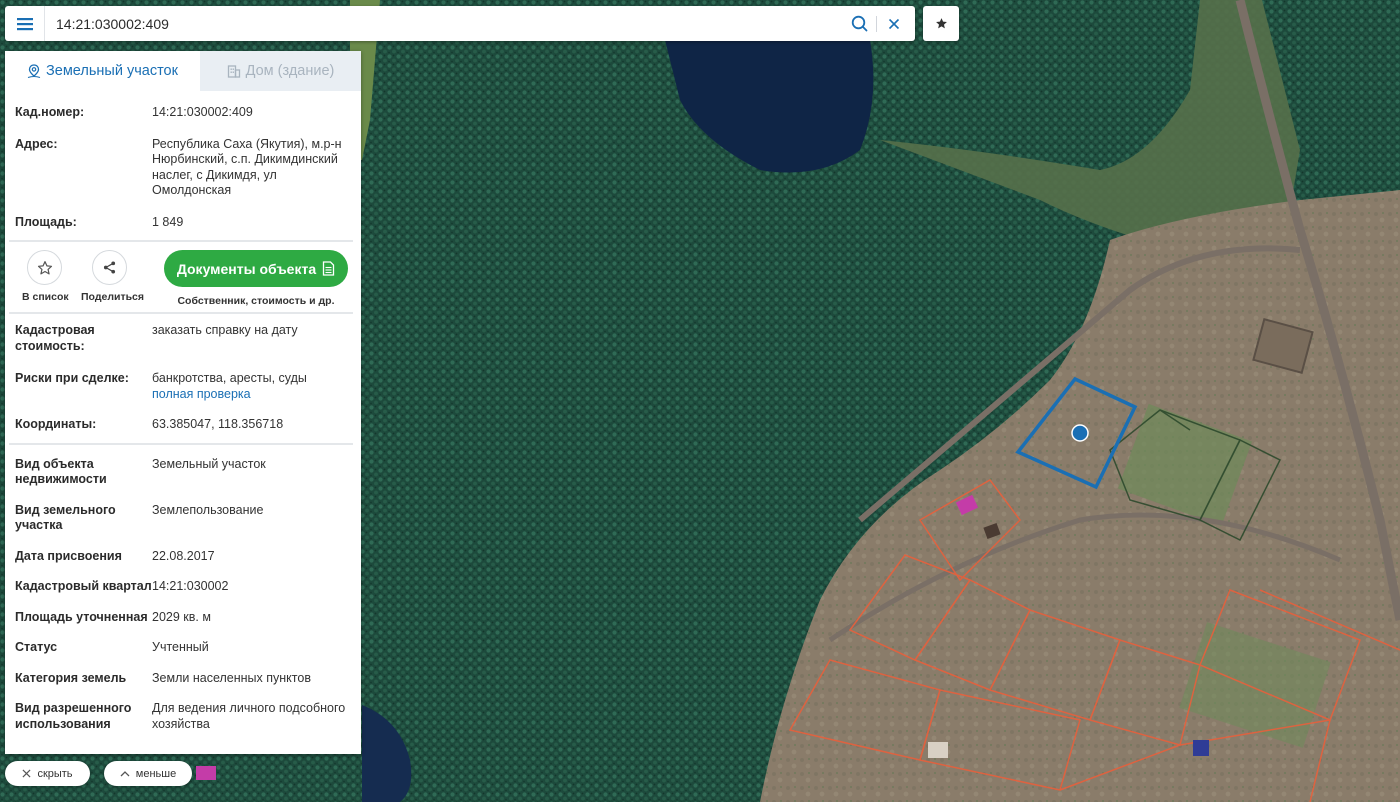 This screenshot has height=802, width=1400. I want to click on risks-value: банкротства, аресты, суды, so click(229, 378).